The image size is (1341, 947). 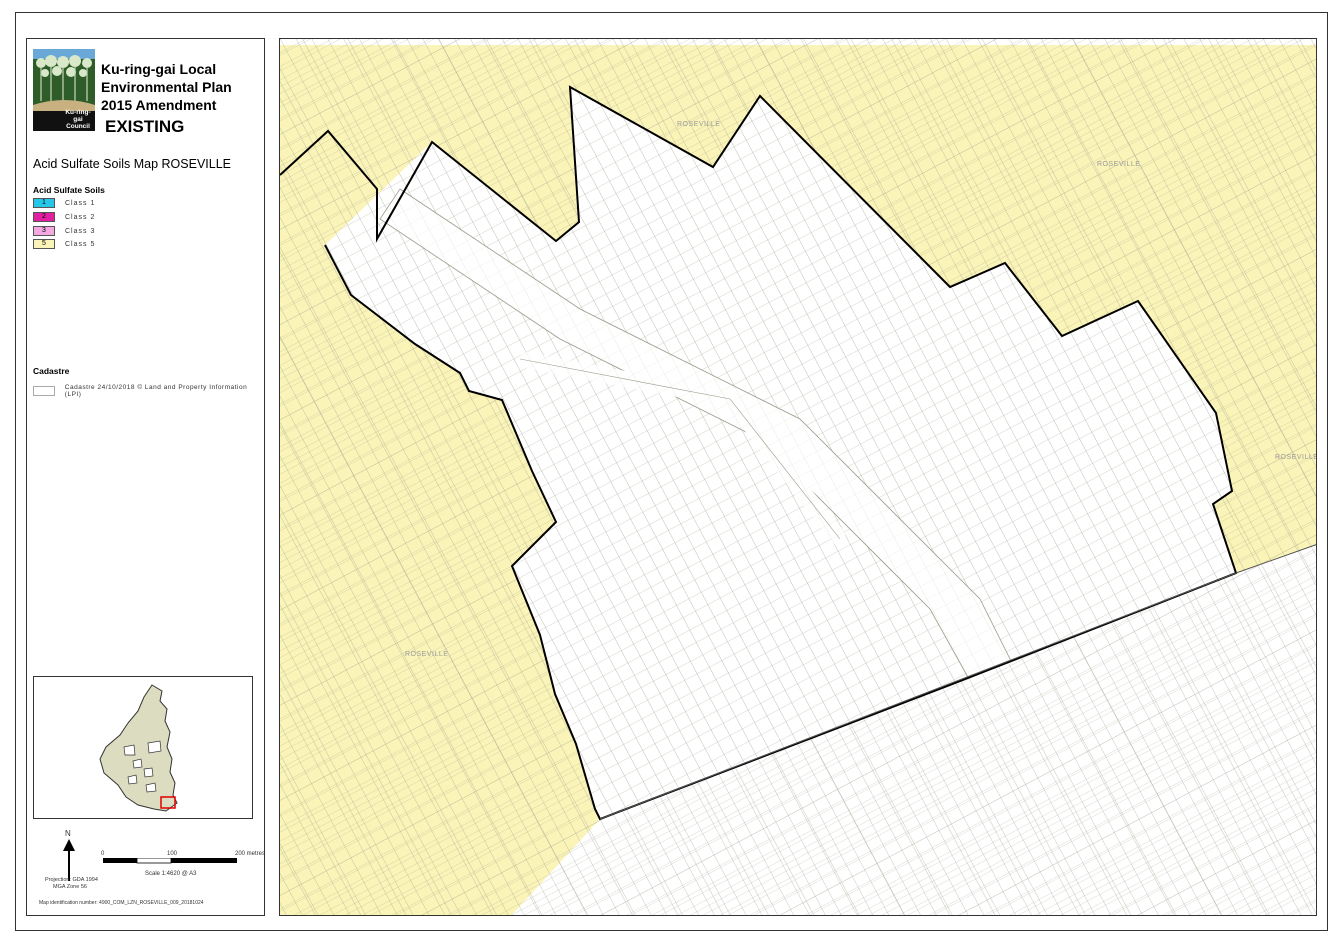 I want to click on suburb-label-roseville-2: ROSEVILLE, so click(x=1119, y=164).